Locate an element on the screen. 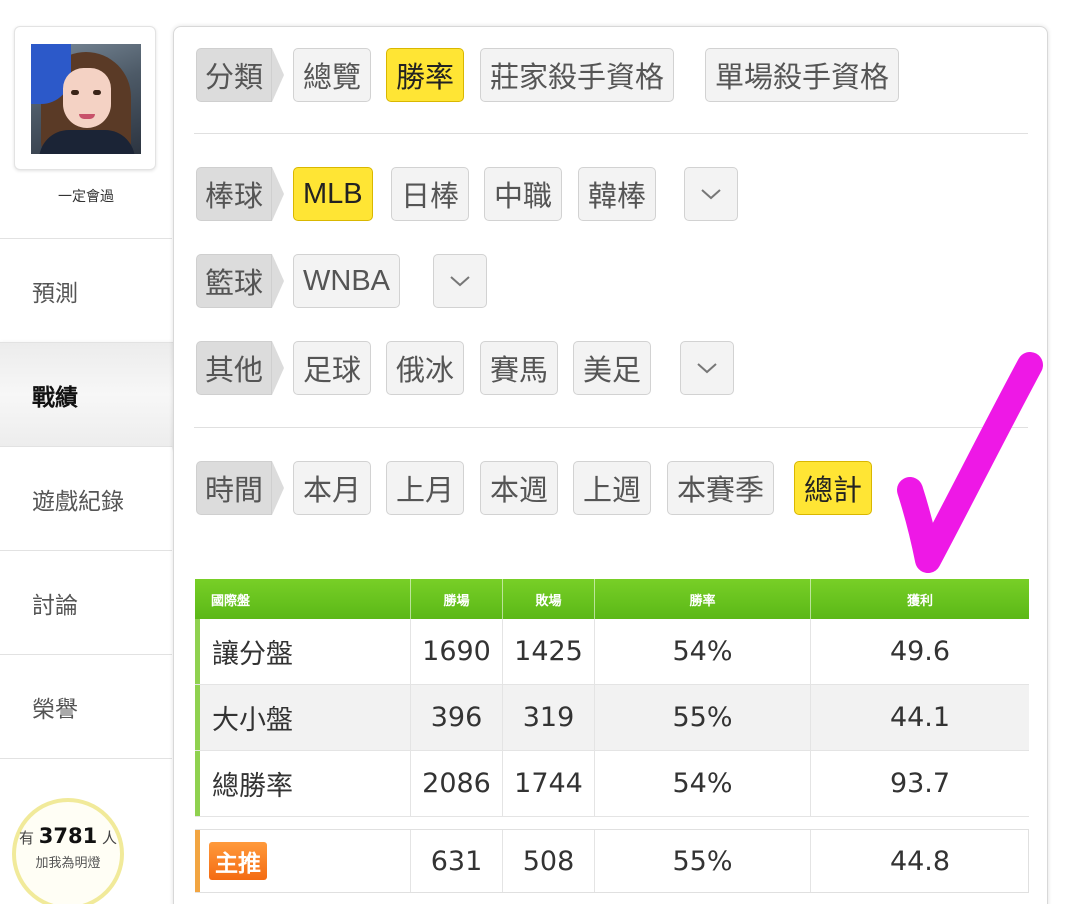  league-mlb: MLB is located at coordinates (333, 194).